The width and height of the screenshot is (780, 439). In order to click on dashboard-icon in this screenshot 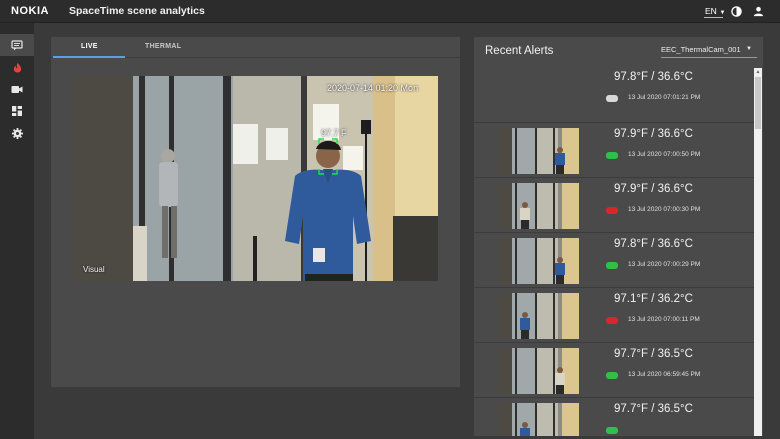, I will do `click(17, 111)`.